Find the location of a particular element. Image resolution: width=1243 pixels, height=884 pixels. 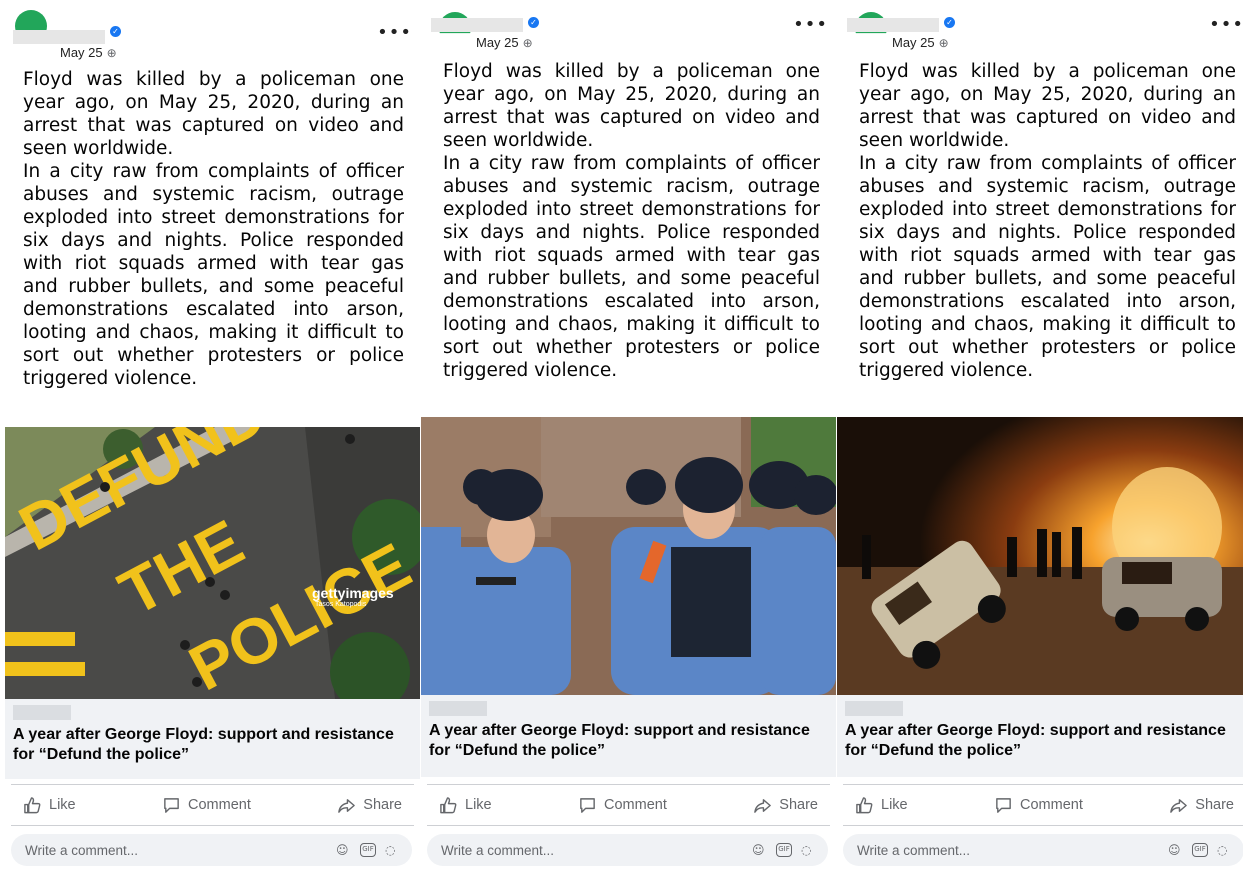

post-image-riot-police is located at coordinates (628, 556).